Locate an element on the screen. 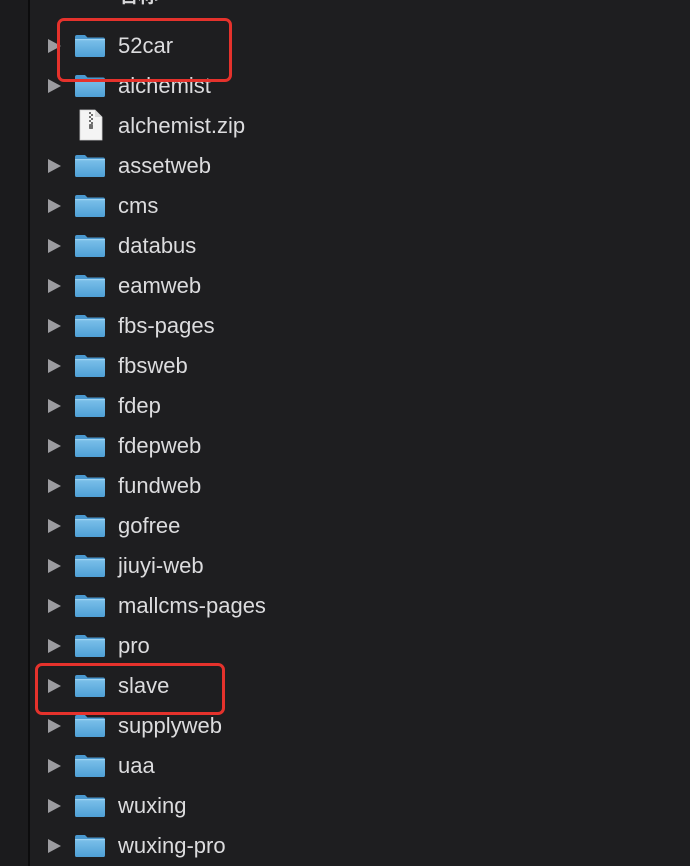  file-name: cms is located at coordinates (138, 205).